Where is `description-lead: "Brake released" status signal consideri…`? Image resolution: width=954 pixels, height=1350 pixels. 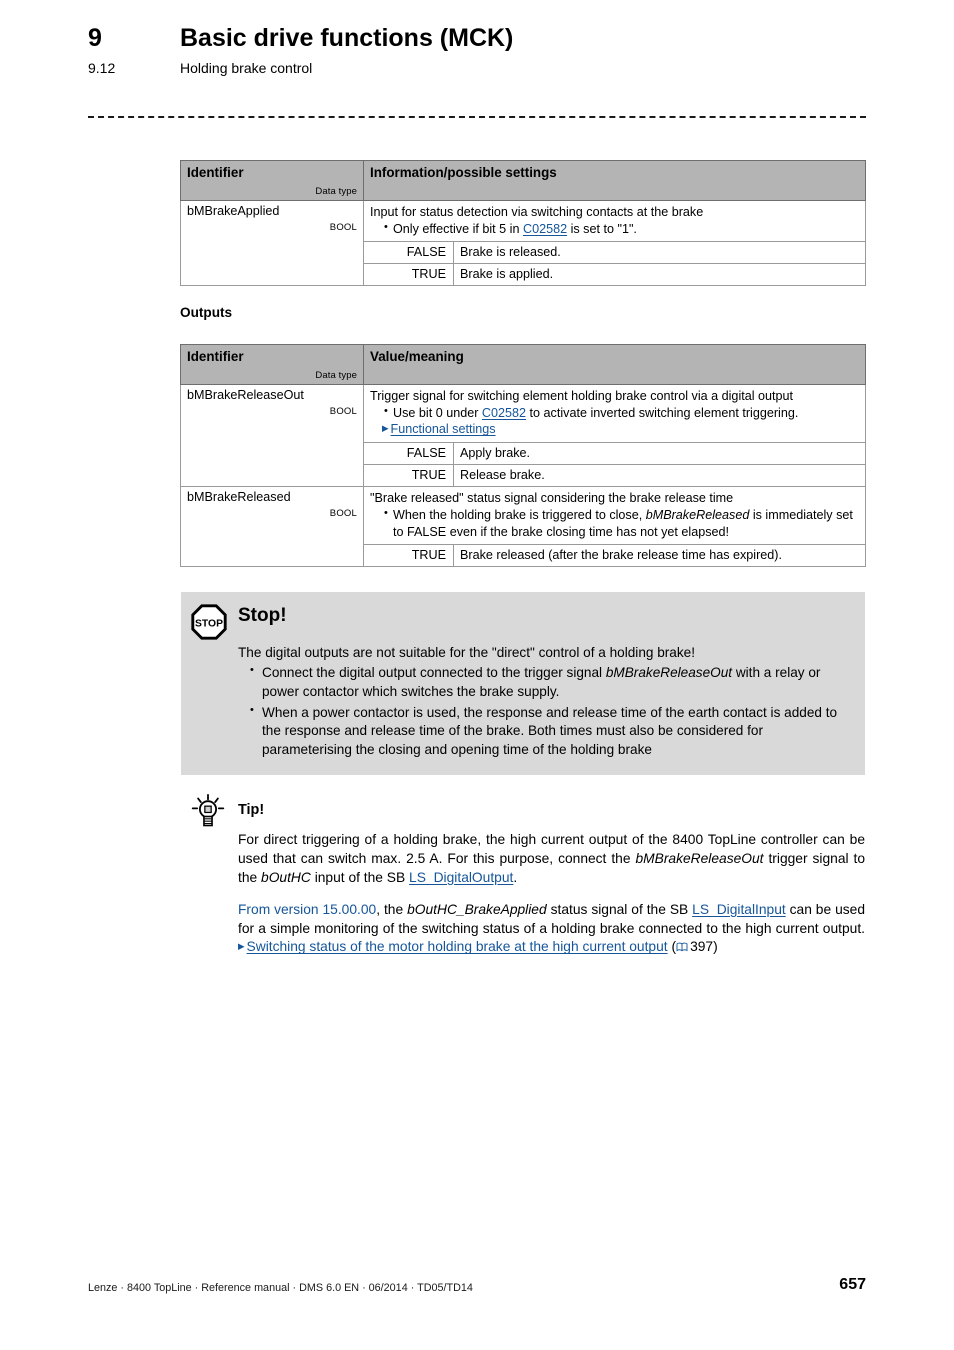 description-lead: "Brake released" status signal consideri… is located at coordinates (552, 498).